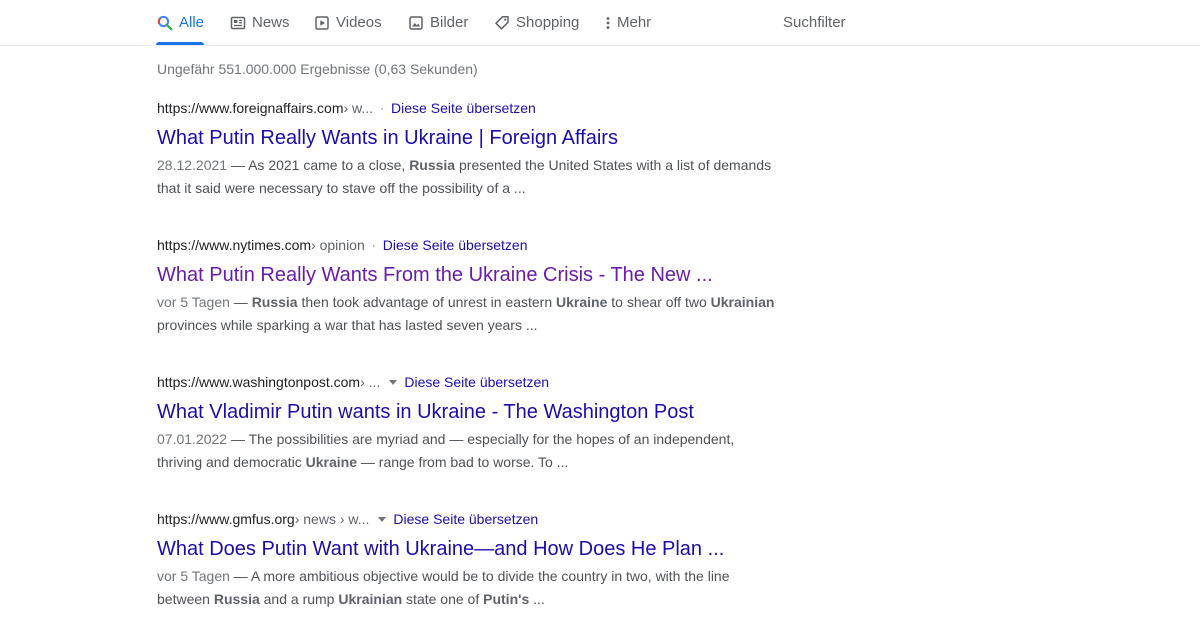  What do you see at coordinates (192, 22) in the screenshot?
I see `tab-label: Alle` at bounding box center [192, 22].